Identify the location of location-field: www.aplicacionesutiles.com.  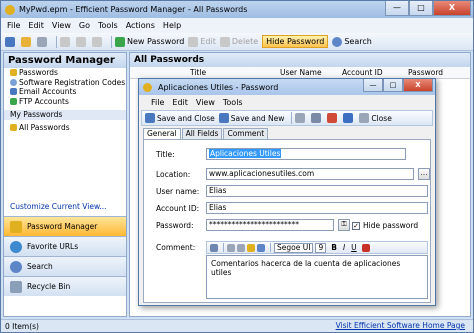
(310, 174).